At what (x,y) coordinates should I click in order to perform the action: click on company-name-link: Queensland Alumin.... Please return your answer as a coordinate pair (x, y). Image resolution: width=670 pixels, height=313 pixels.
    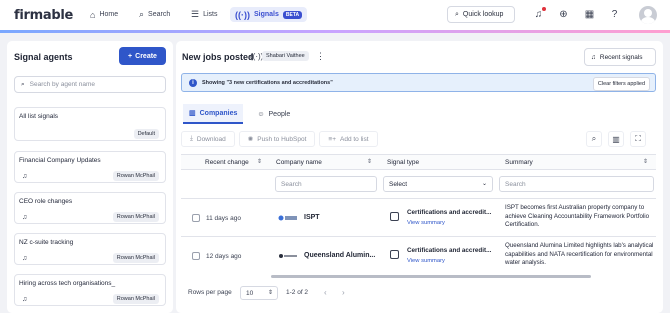
    Looking at the image, I should click on (339, 255).